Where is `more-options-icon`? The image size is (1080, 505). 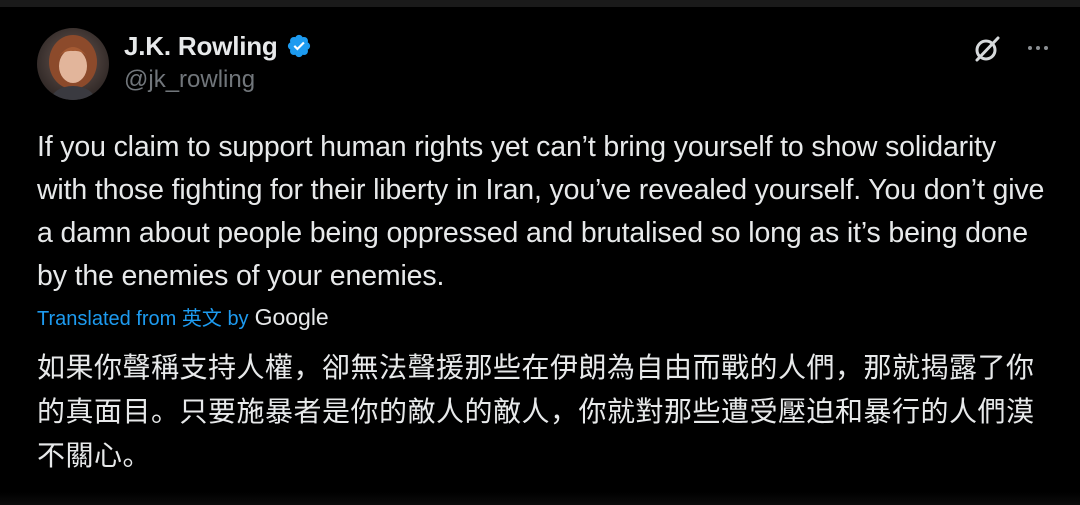
more-options-icon is located at coordinates (1038, 48).